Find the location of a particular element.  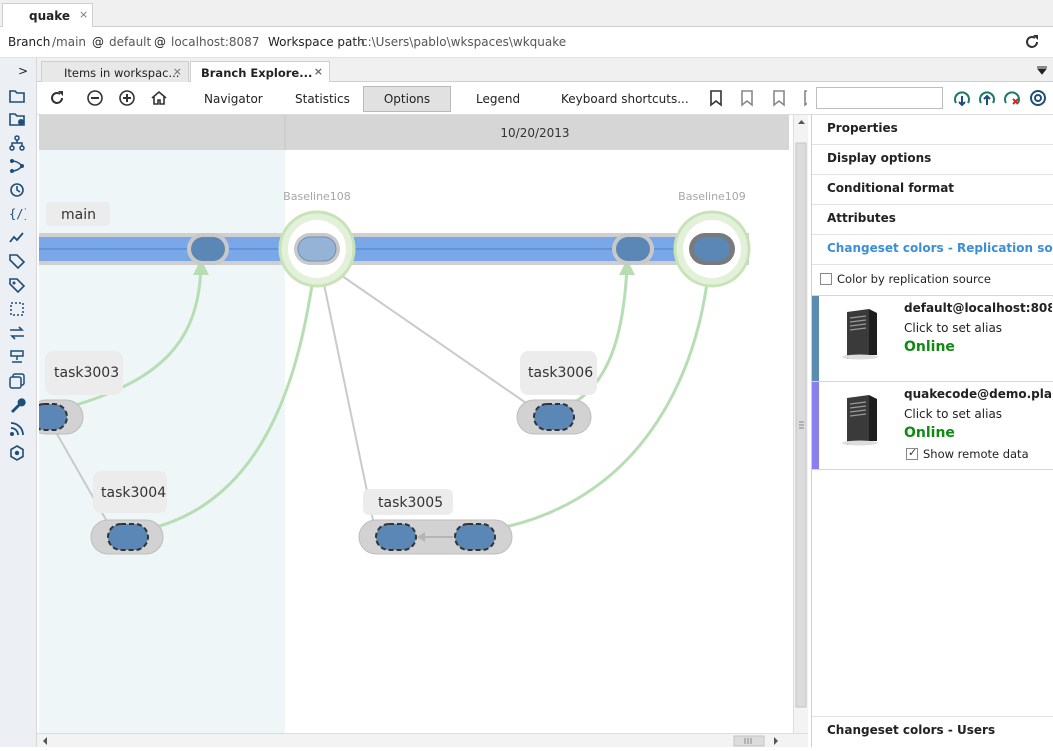

branch-name-task3005: task3005 is located at coordinates (410, 503).